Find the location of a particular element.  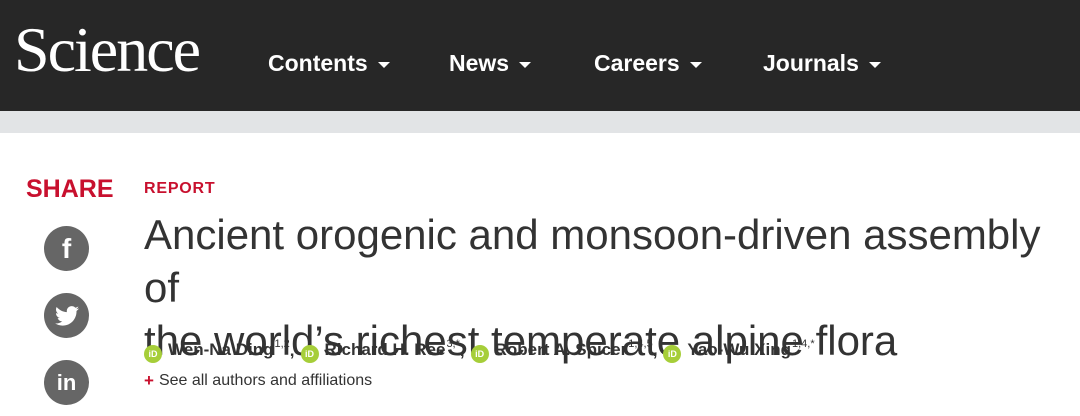

author-name: Wen-Na Ding is located at coordinates (221, 349).